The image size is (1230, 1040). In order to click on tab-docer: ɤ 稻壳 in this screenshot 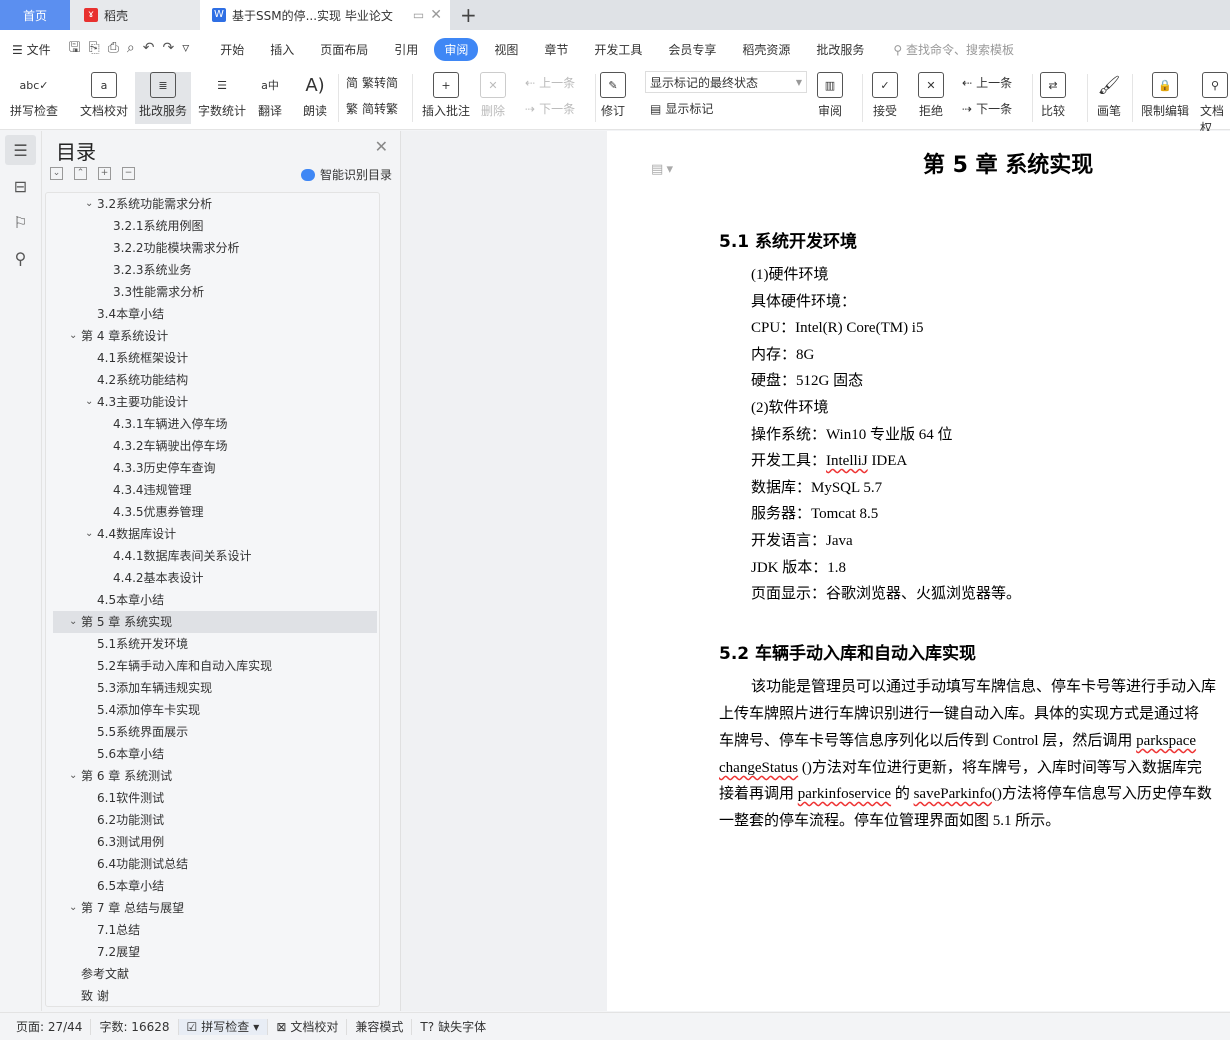, I will do `click(135, 15)`.